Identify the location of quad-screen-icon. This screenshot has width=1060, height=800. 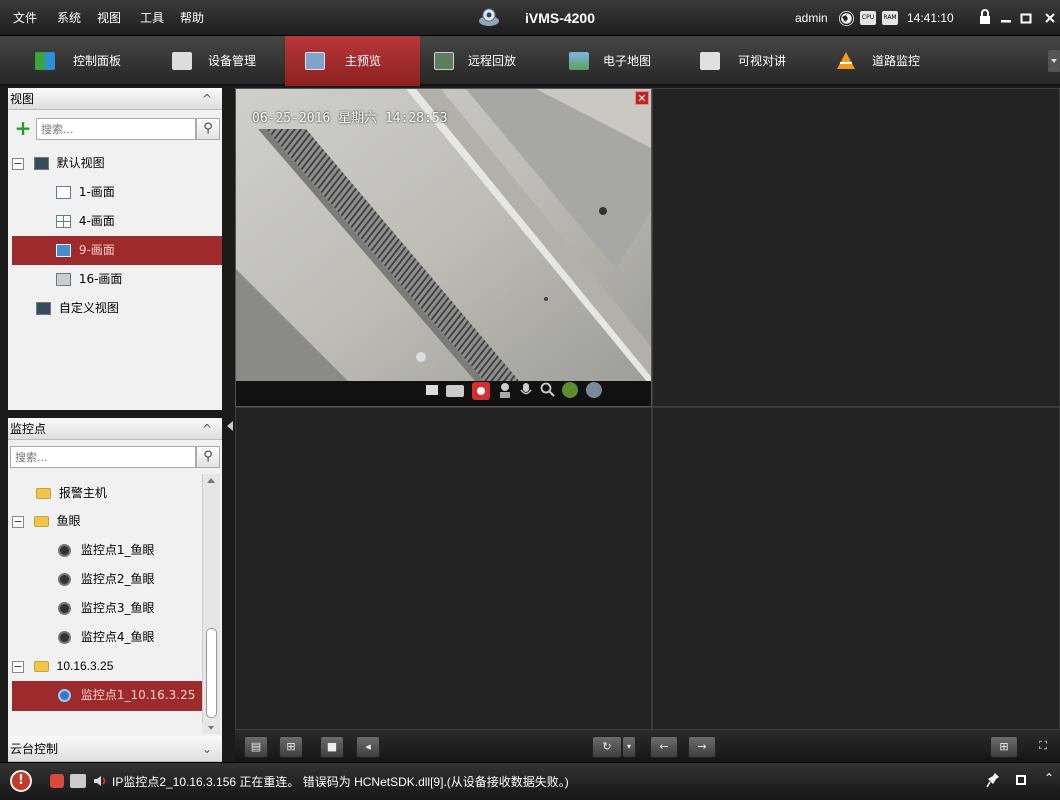
(63, 221).